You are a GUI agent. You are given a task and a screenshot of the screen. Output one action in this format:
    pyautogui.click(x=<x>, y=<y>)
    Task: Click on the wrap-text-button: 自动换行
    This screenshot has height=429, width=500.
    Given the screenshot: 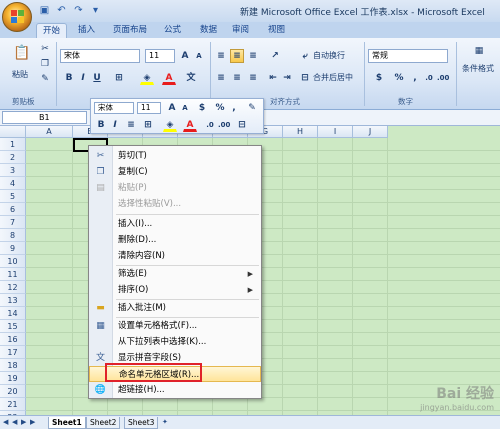 What is the action you would take?
    pyautogui.click(x=329, y=56)
    